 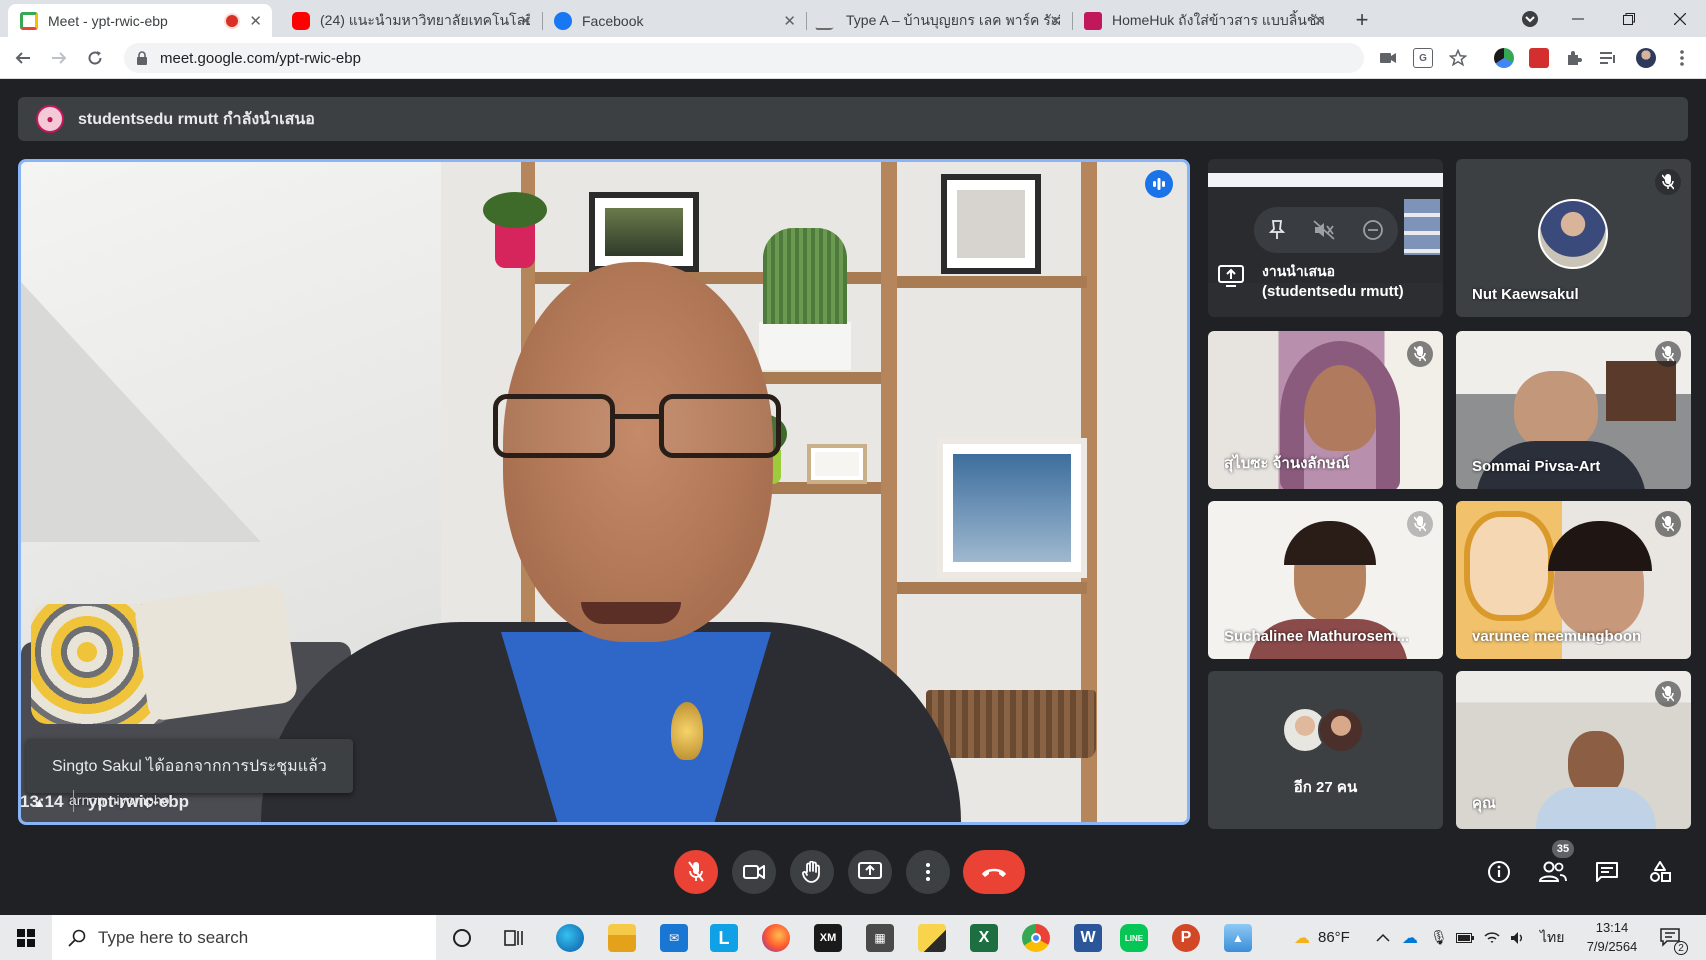 What do you see at coordinates (23, 58) in the screenshot?
I see `back-button` at bounding box center [23, 58].